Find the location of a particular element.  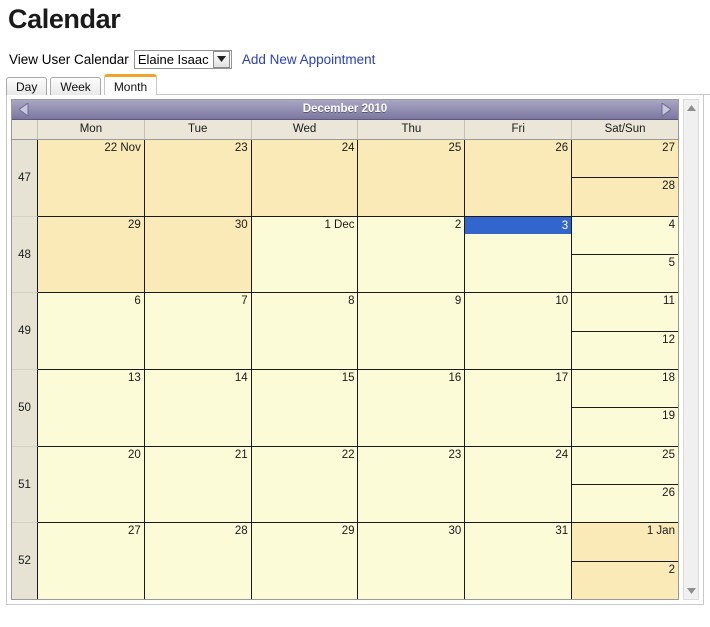

weekday-header-tue: Tue is located at coordinates (198, 129).